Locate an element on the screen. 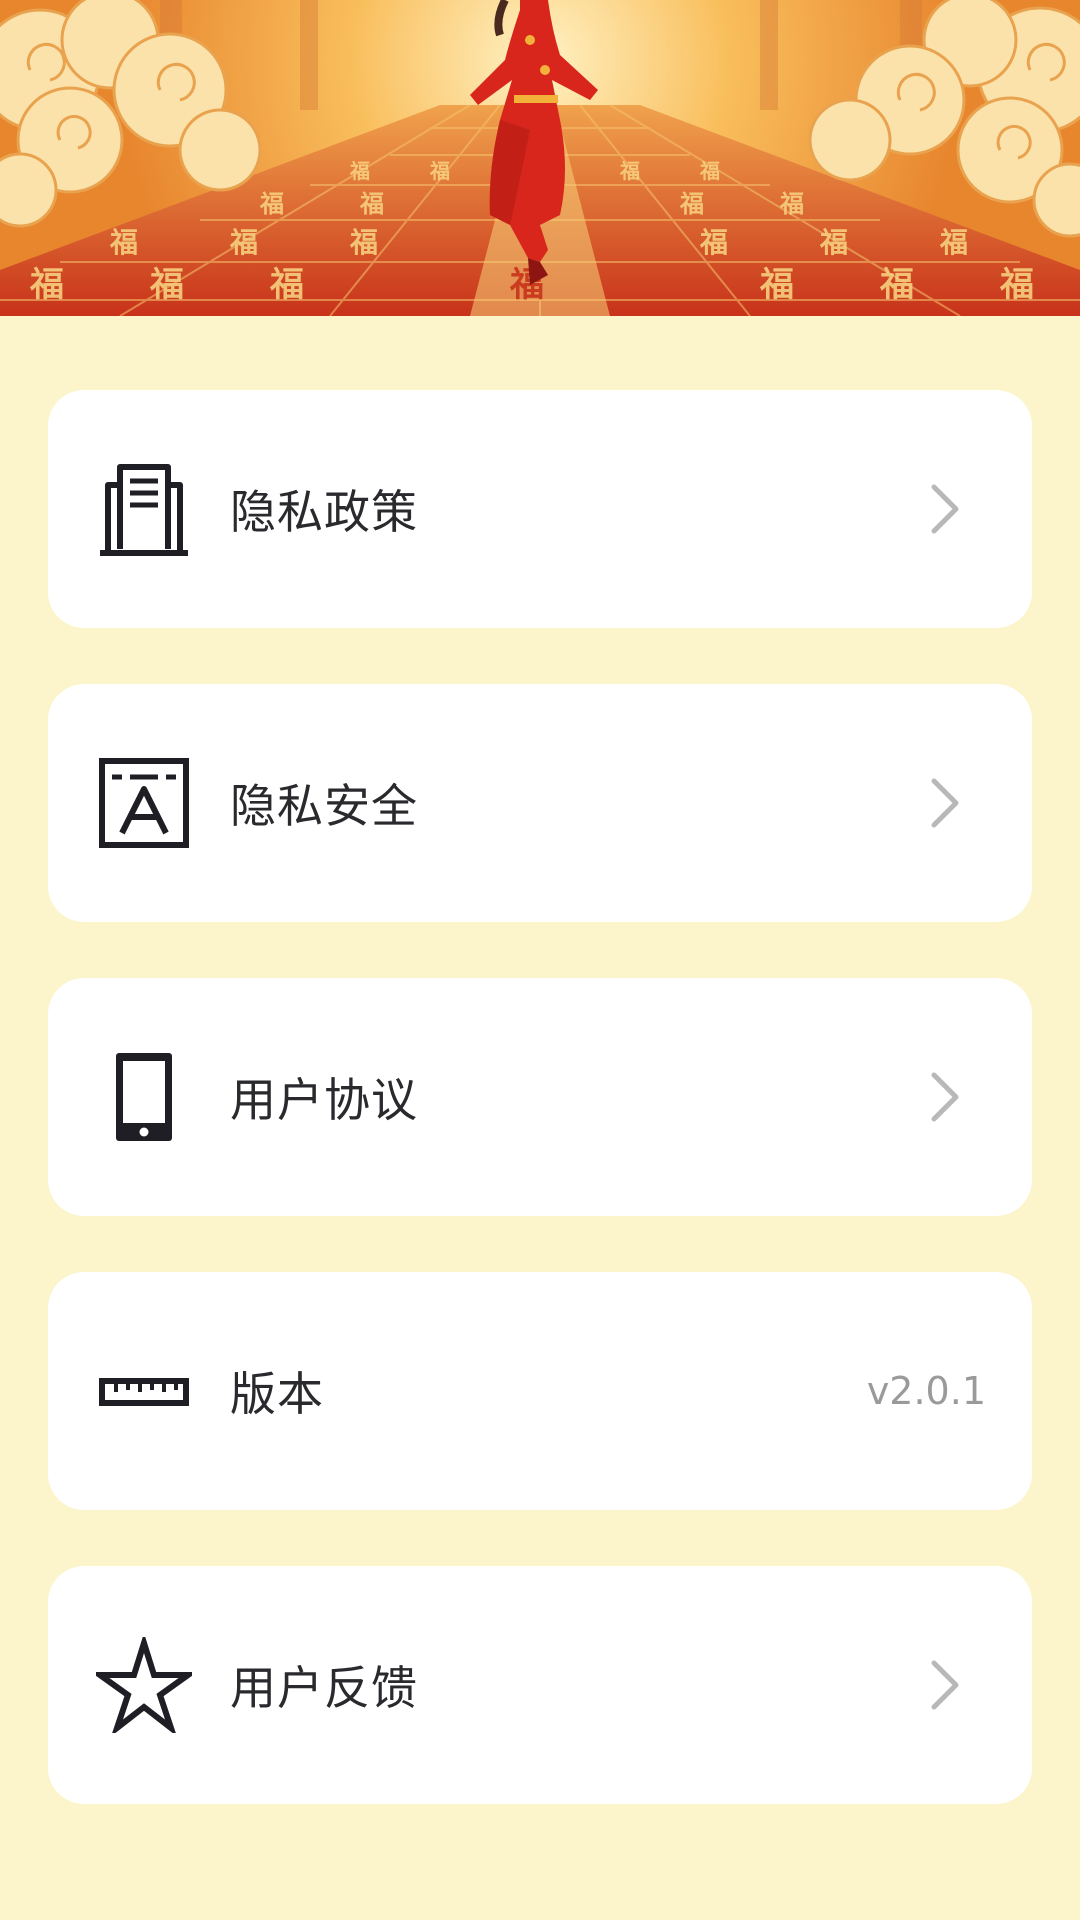 The width and height of the screenshot is (1080, 1920). phone-icon is located at coordinates (144, 1097).